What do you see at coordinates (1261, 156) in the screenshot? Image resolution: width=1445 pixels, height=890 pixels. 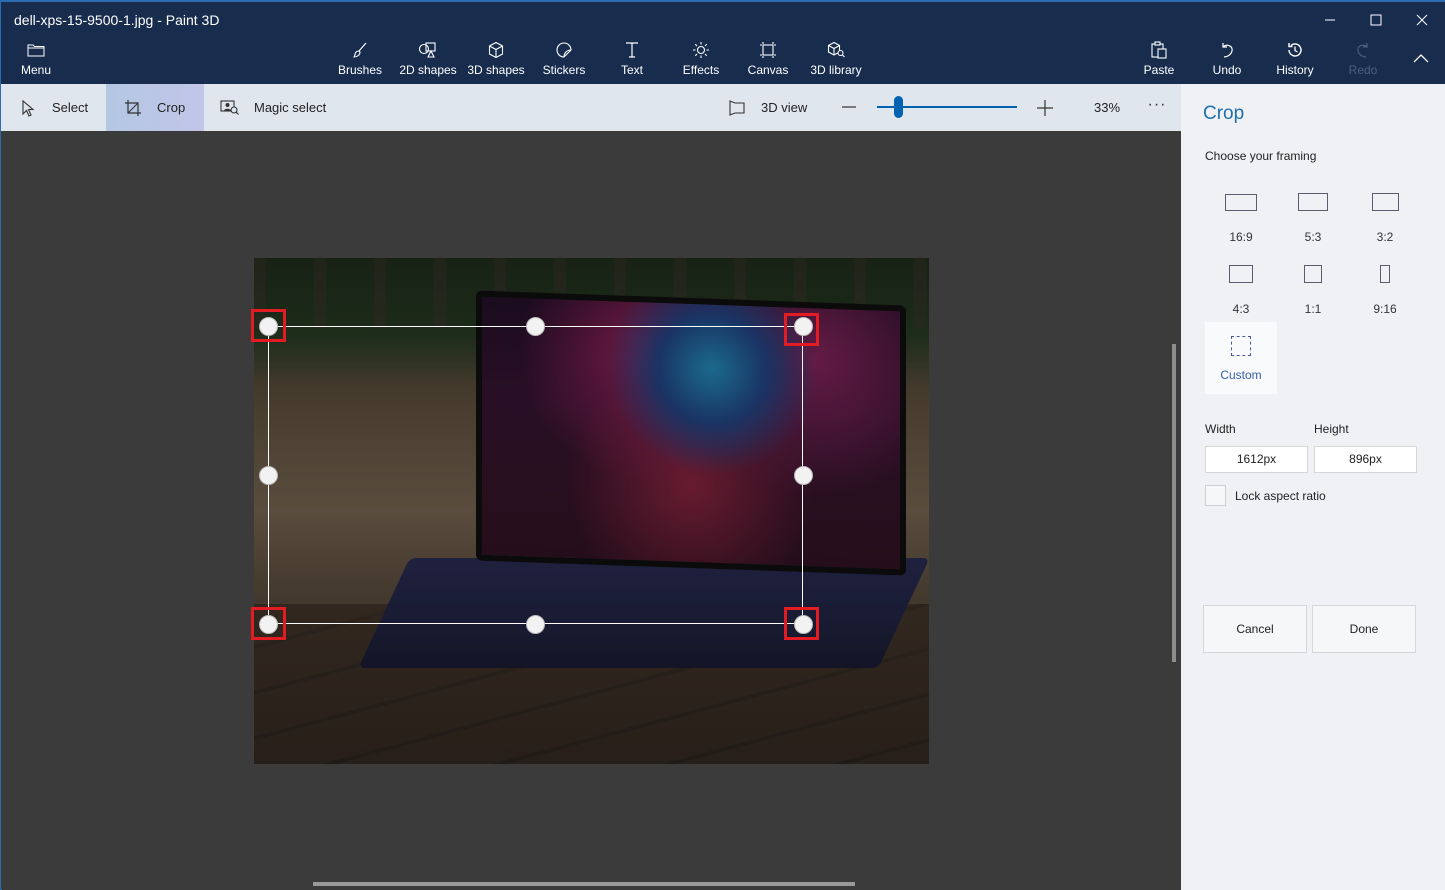 I see `framing-subtitle: Choose your framing` at bounding box center [1261, 156].